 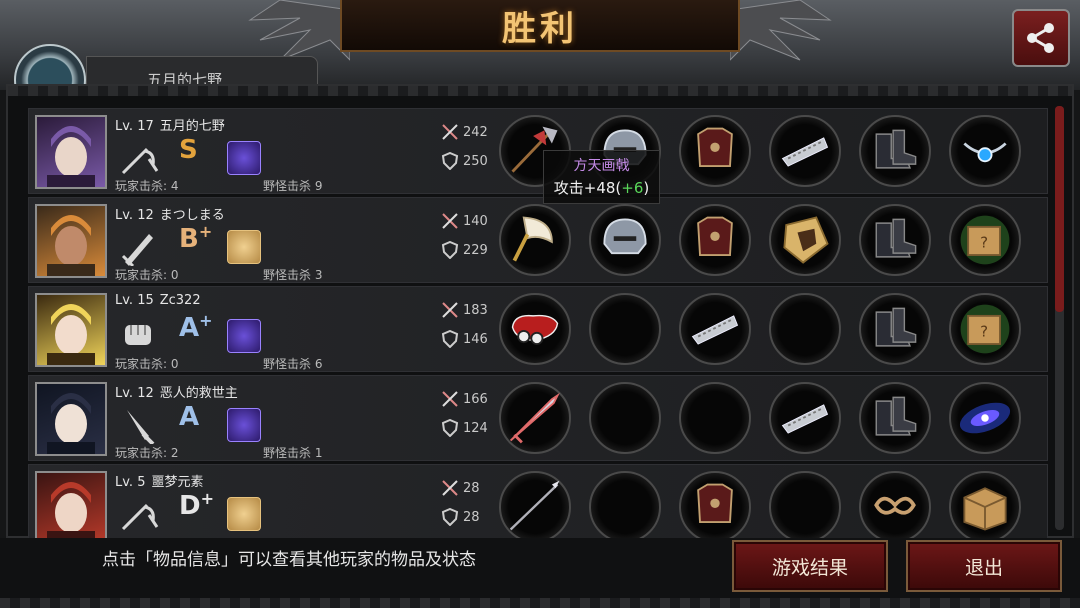 What do you see at coordinates (293, 453) in the screenshot?
I see `monster-kills: 野怪击杀 1` at bounding box center [293, 453].